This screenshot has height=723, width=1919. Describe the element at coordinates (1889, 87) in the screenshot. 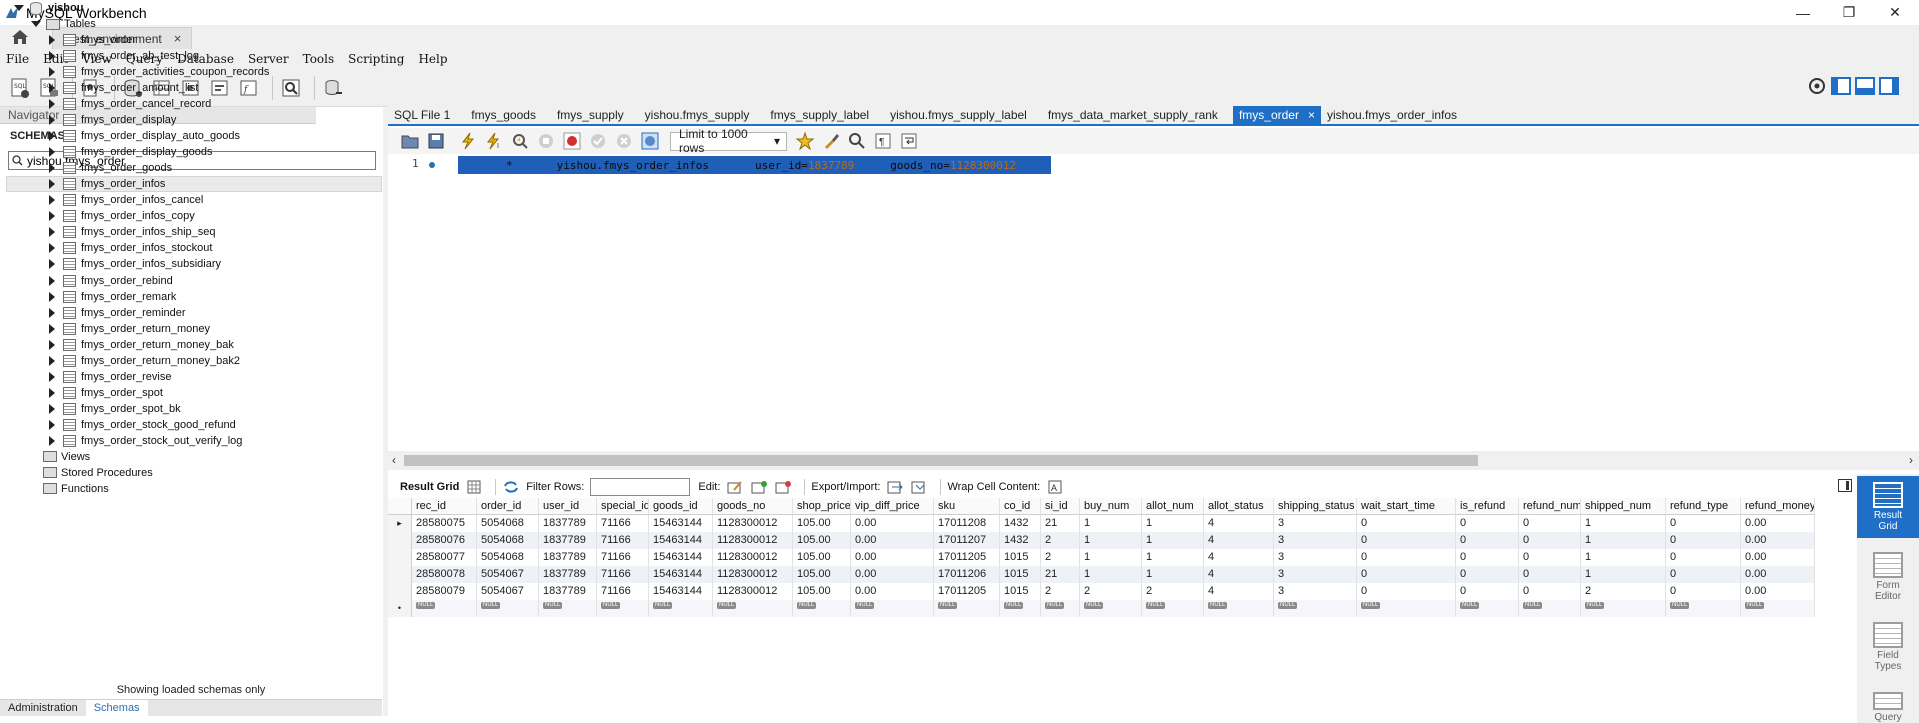

I see `toggle-secondary-sidebar-icon` at that location.